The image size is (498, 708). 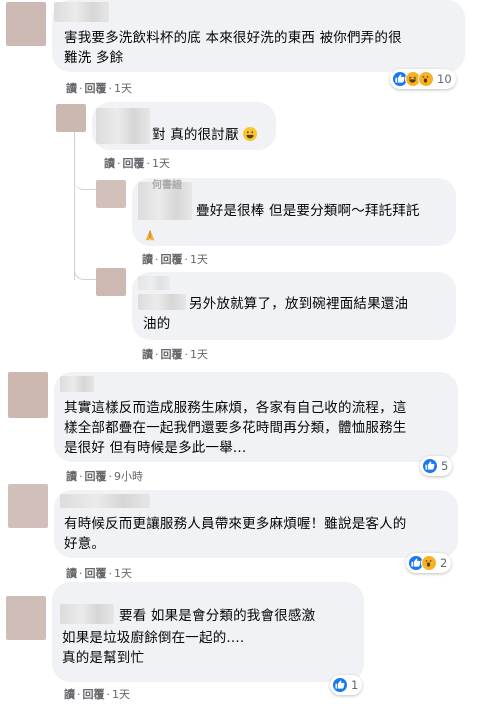 I want to click on reaction-count: 10, so click(x=444, y=79).